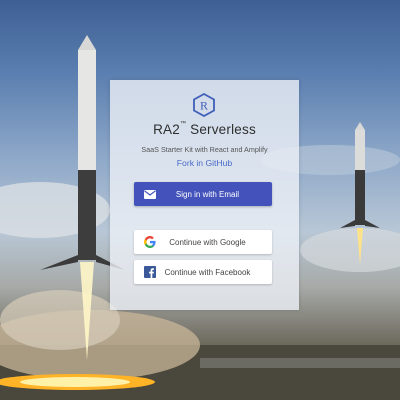  What do you see at coordinates (207, 272) in the screenshot?
I see `continue-facebook-label: Continue with Facebook` at bounding box center [207, 272].